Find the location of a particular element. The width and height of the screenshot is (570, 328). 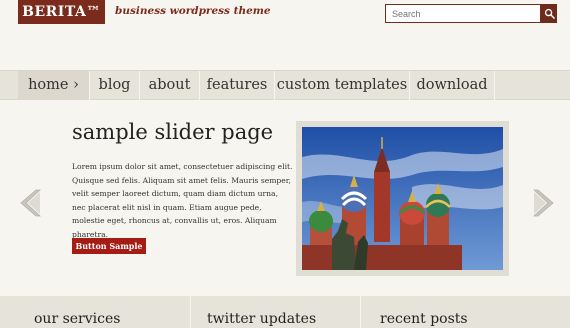

search-button is located at coordinates (549, 13).